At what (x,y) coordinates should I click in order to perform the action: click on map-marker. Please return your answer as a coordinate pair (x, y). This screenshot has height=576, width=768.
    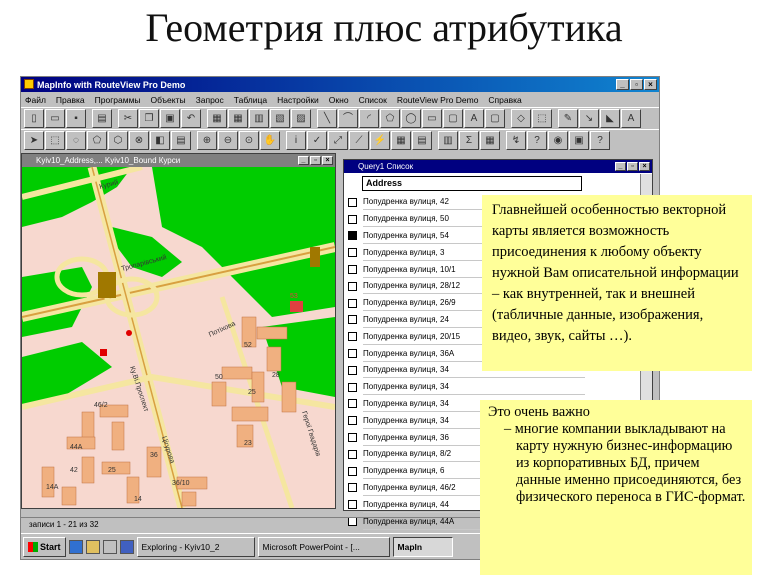
    Looking at the image, I should click on (103, 352).